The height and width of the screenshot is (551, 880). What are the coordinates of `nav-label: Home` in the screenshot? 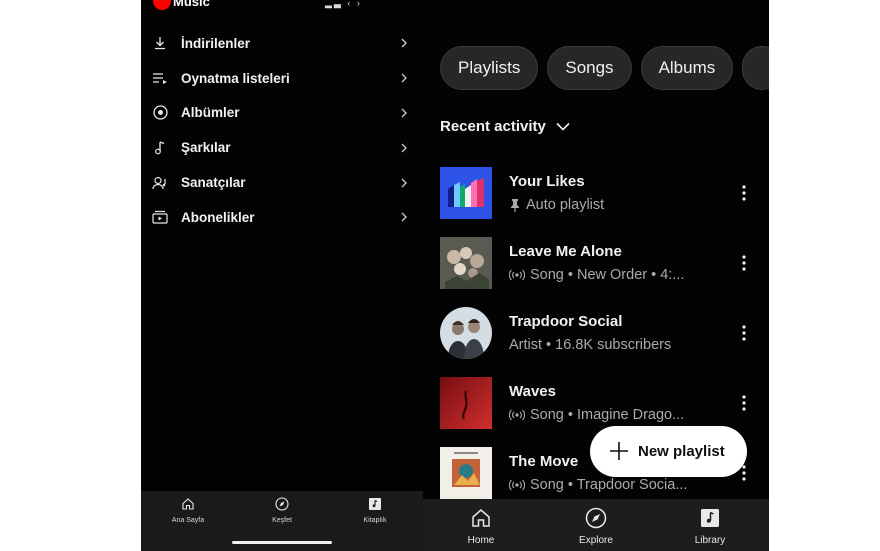 It's located at (481, 540).